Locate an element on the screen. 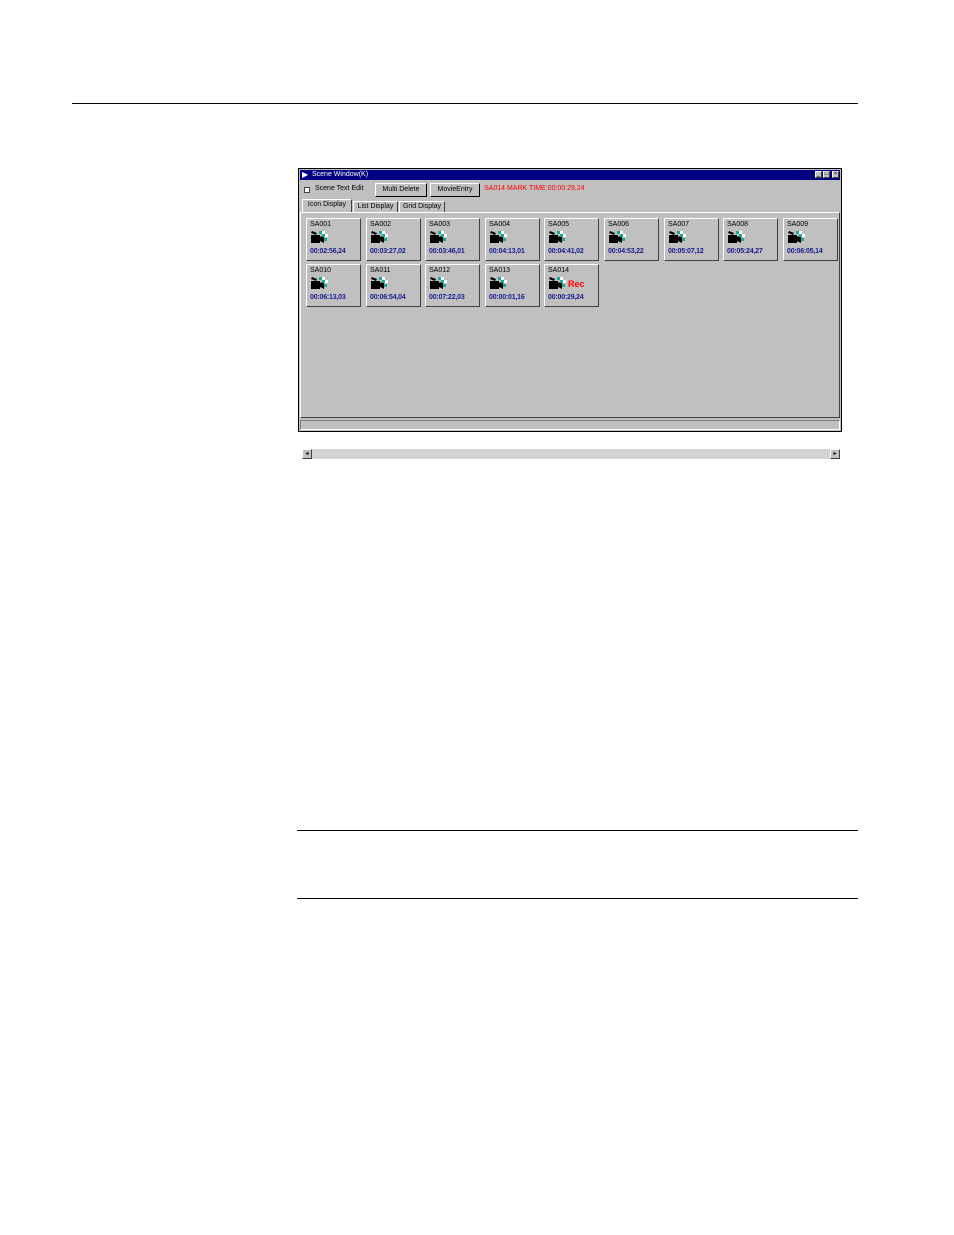  note-rule-top is located at coordinates (577, 830).